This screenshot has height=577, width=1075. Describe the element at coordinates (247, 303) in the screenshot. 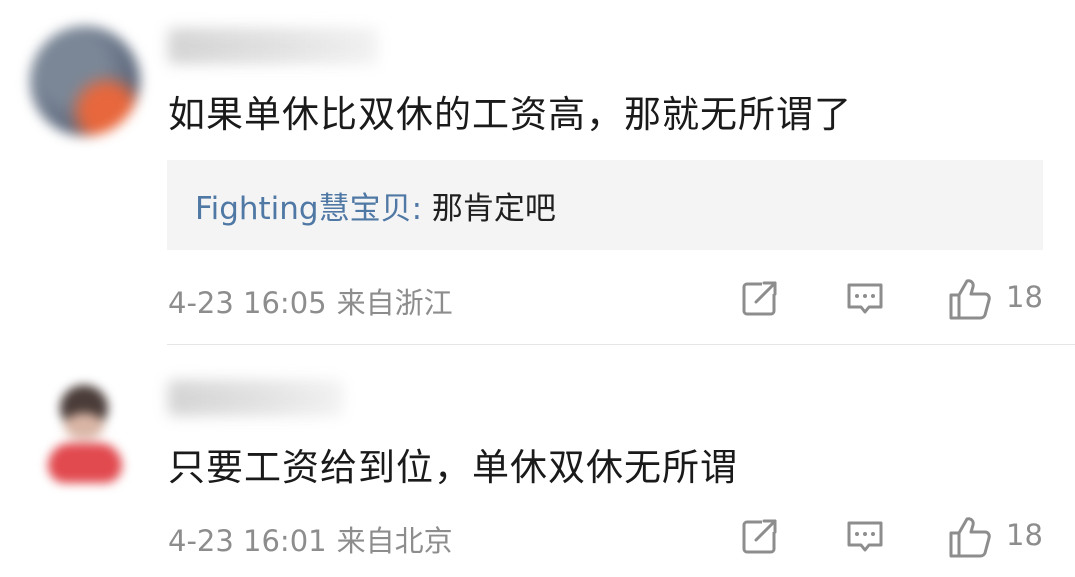

I see `comment-date: 4-23 16:05` at that location.